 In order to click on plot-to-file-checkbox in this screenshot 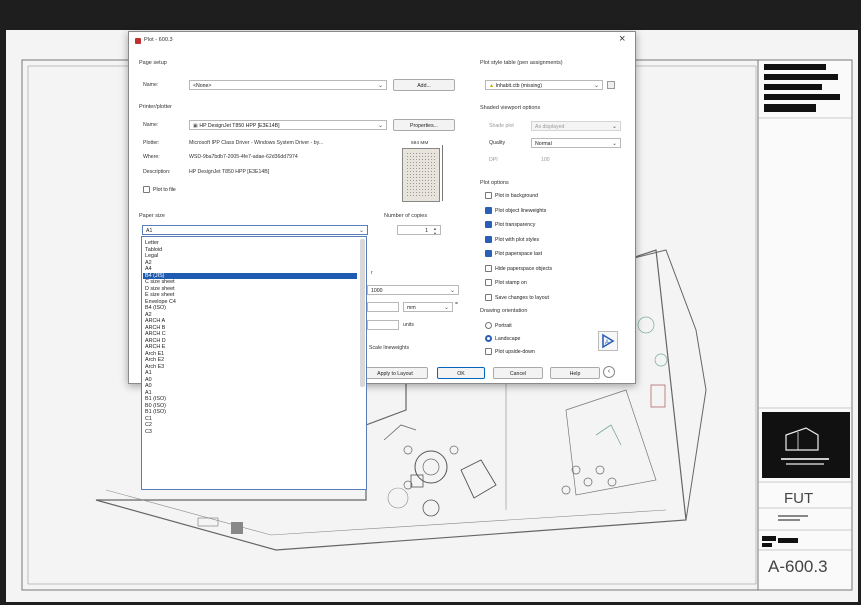, I will do `click(146, 189)`.